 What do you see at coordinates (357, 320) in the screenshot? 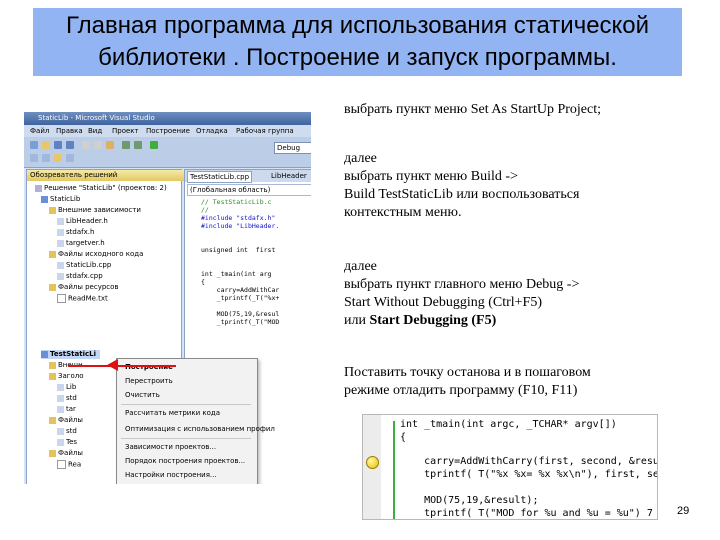
I see `instruction-text-or: или` at bounding box center [357, 320].